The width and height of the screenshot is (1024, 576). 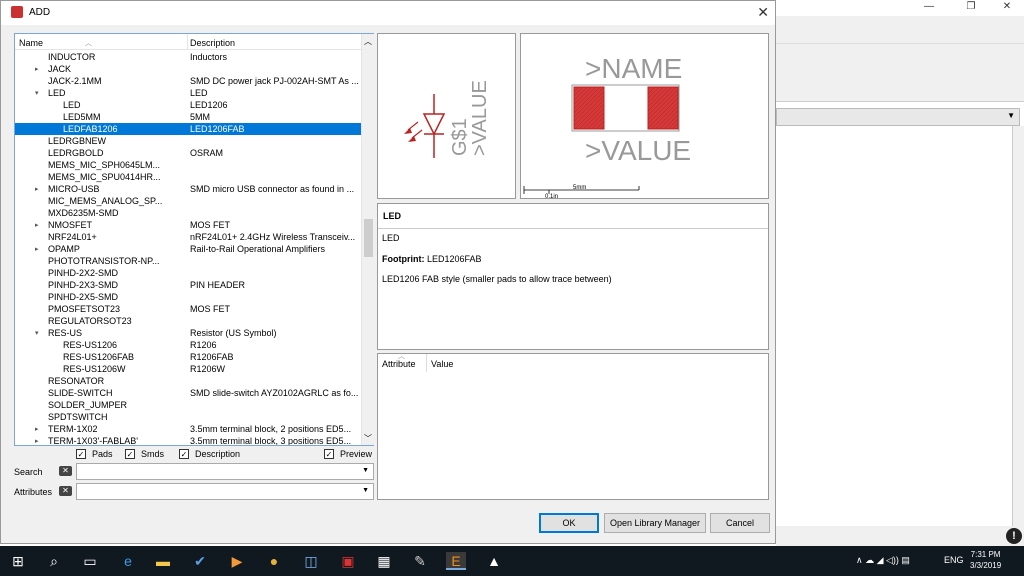 I want to click on taskbar-clock: 7:31 PM 3/3/2019, so click(x=985, y=560).